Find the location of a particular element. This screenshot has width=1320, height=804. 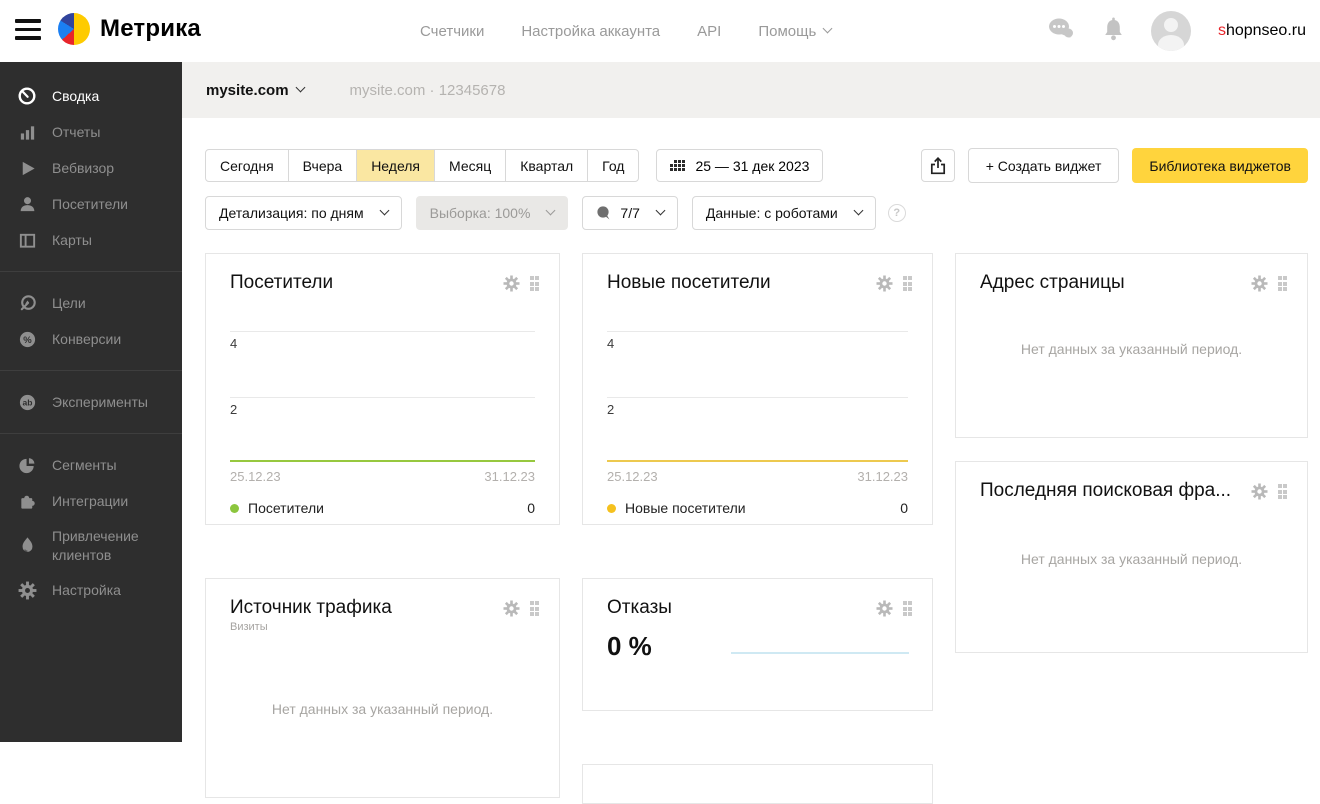

chart-legend: Новые посетители 0 is located at coordinates (757, 508).